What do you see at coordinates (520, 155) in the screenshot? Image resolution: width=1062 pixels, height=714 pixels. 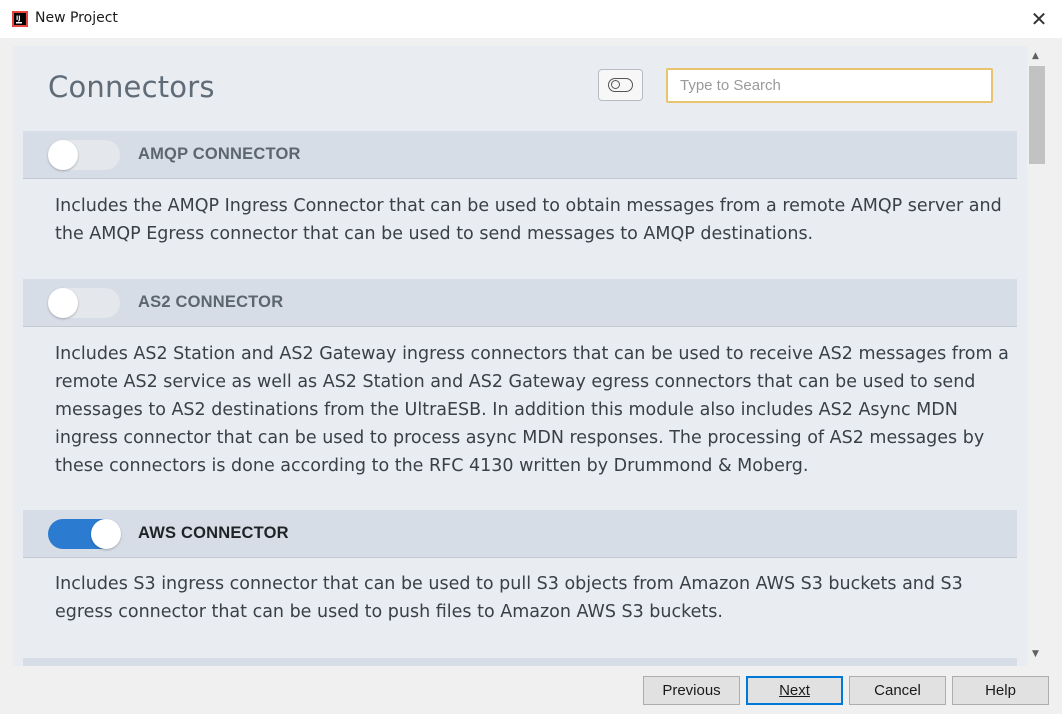 I see `section-header-amqp: AMQP CONNECTOR` at bounding box center [520, 155].